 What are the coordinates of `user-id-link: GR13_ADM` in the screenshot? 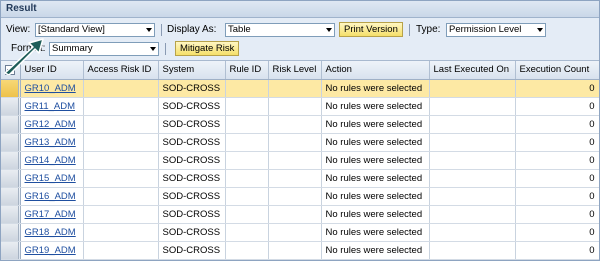 It's located at (52, 142).